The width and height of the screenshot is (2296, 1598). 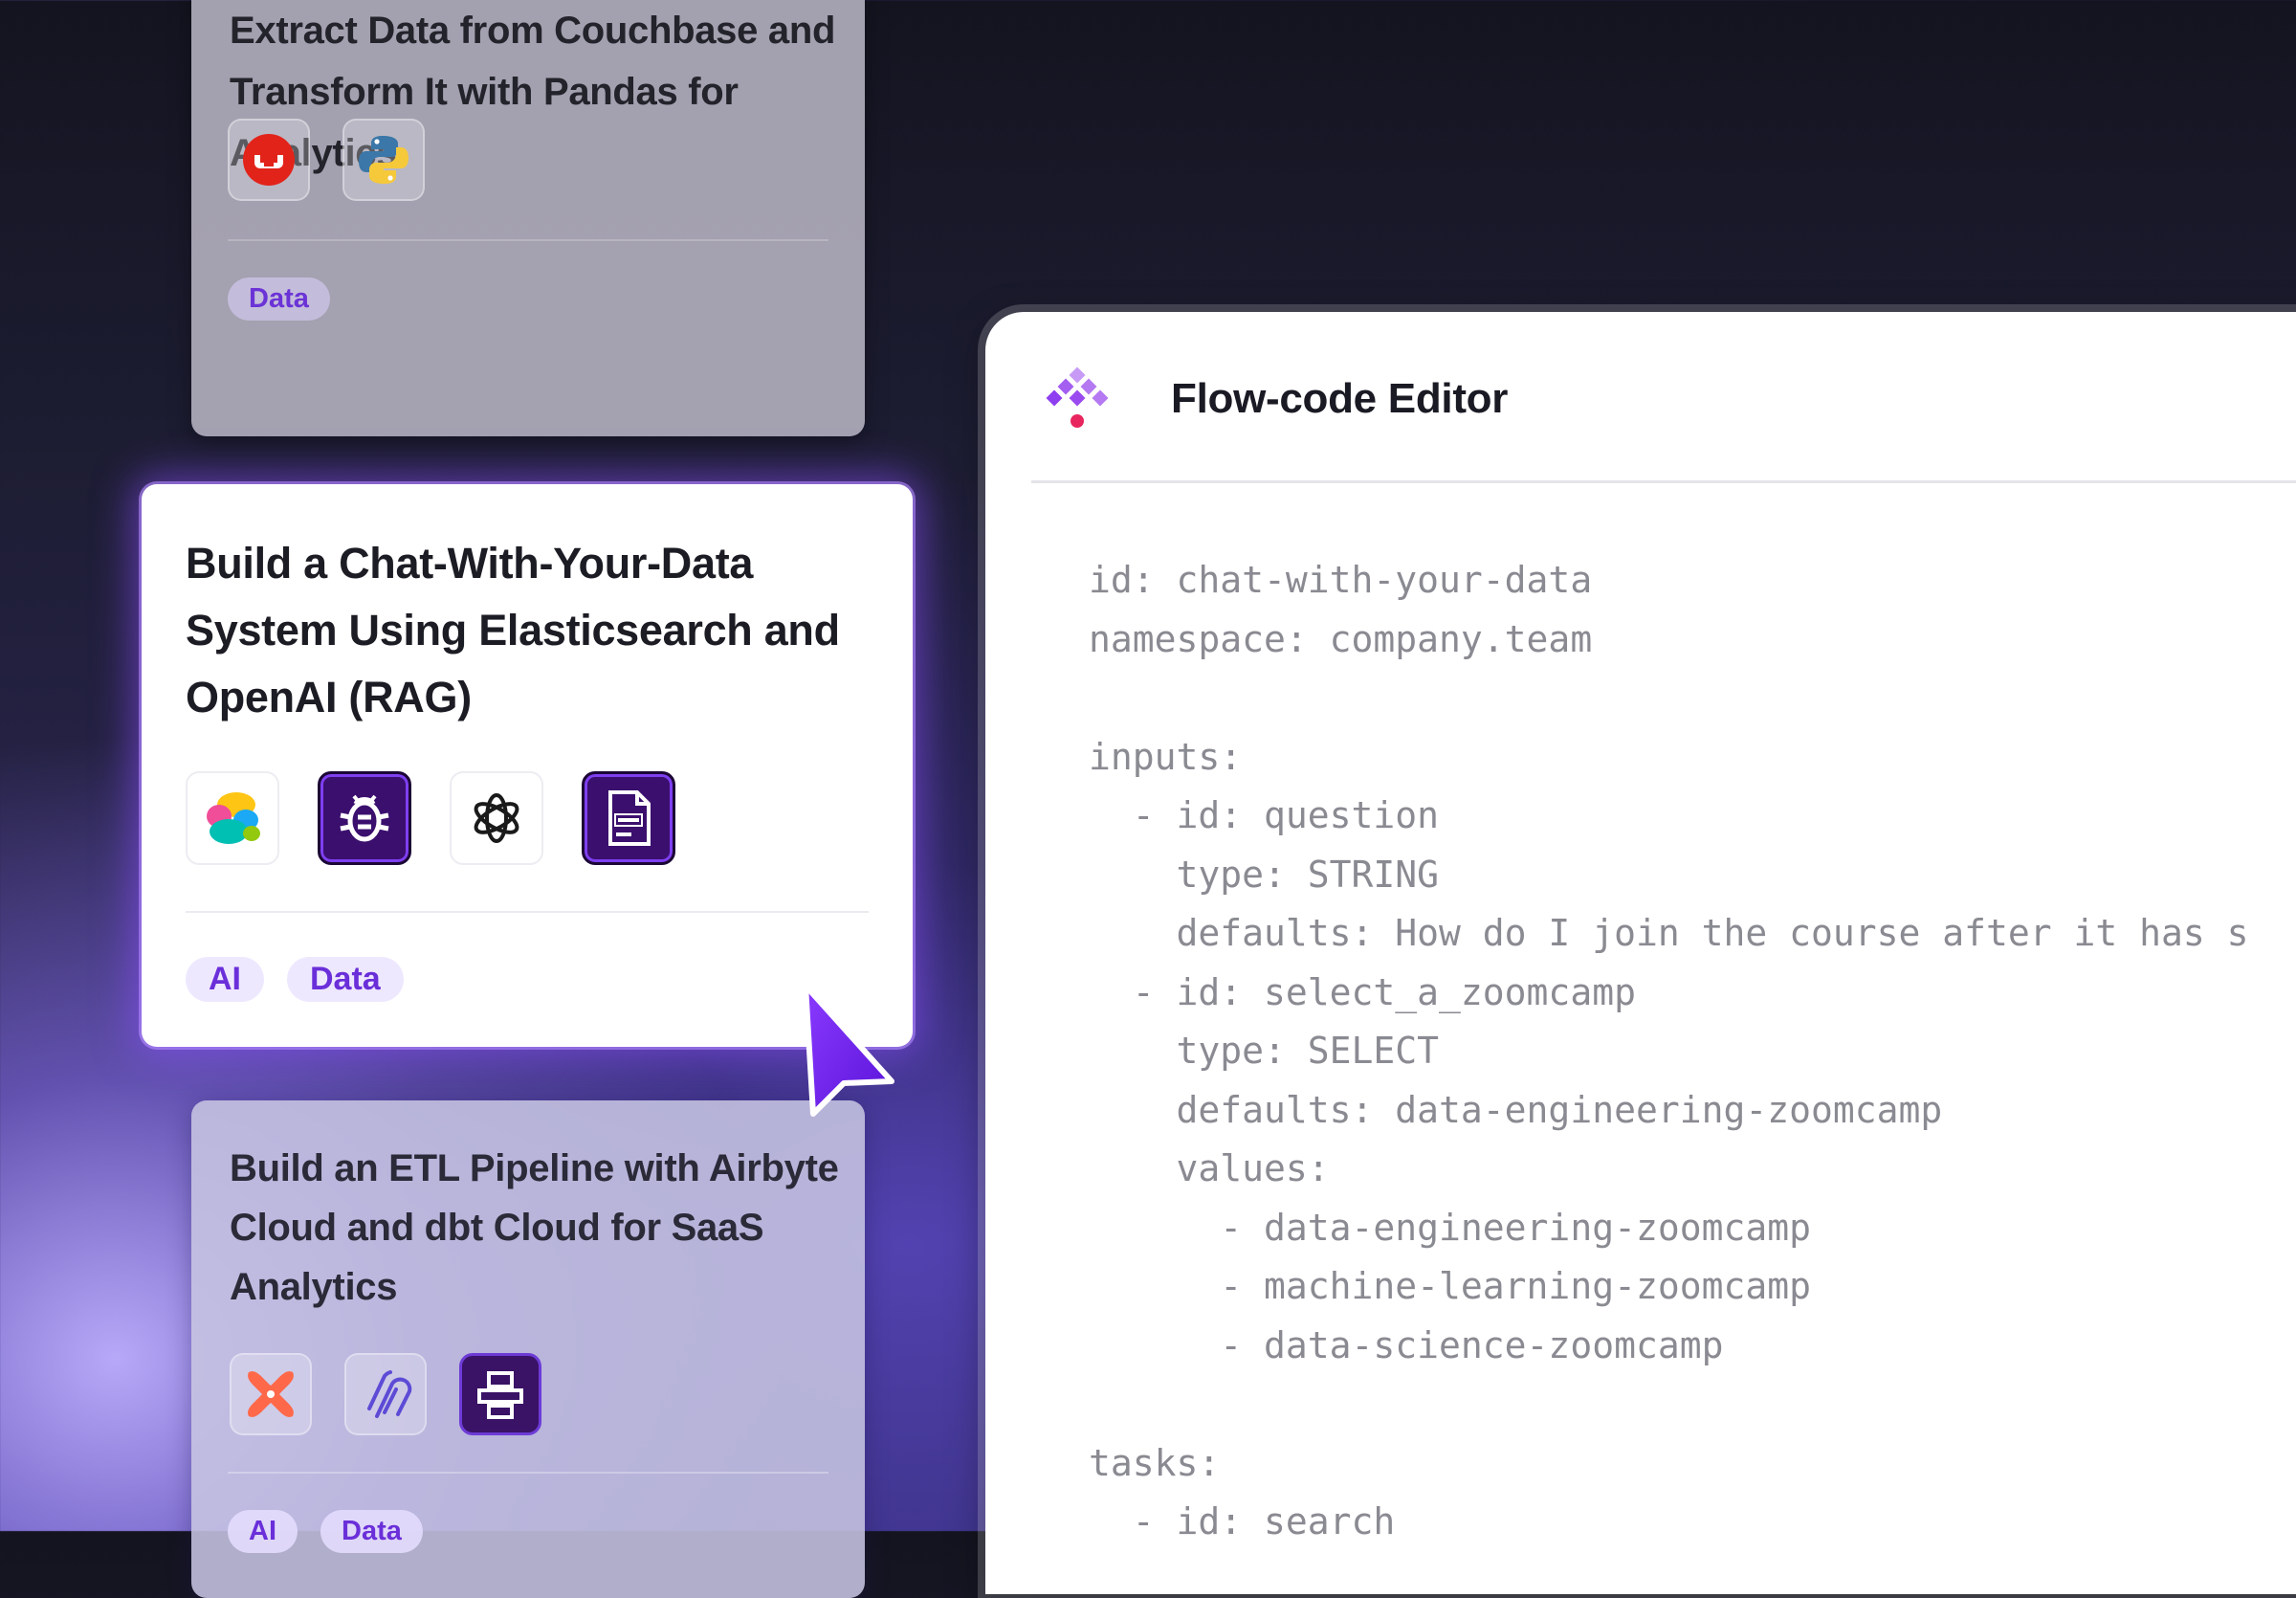 I want to click on code-line: id: chat-with-your-data, so click(x=1341, y=580).